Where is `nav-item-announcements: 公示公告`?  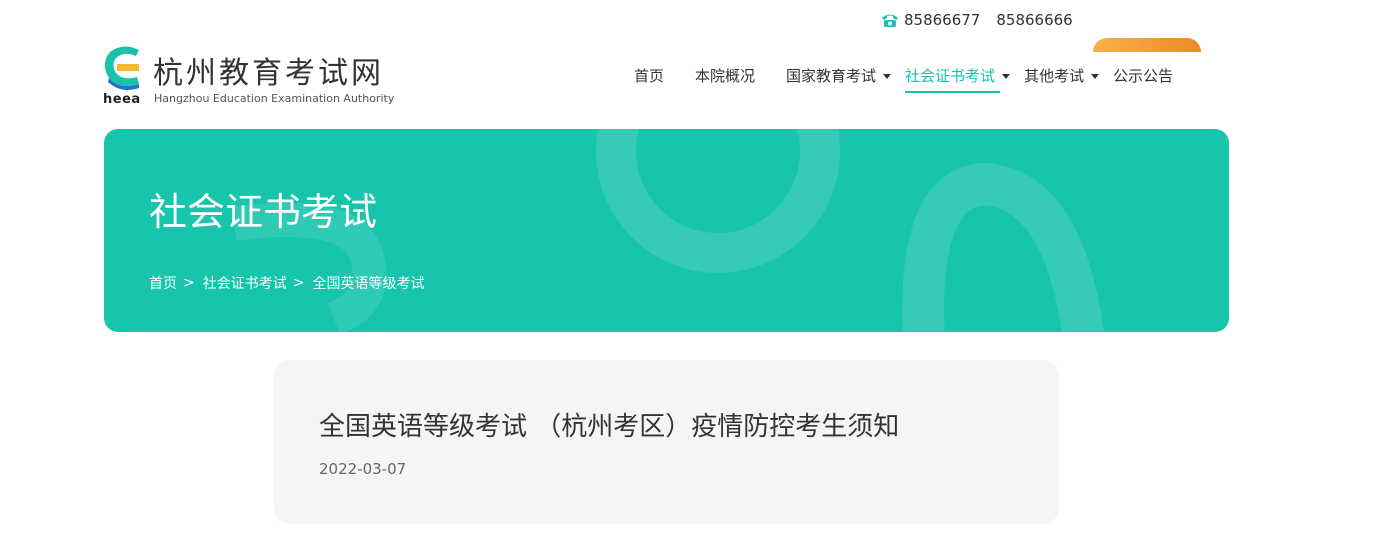
nav-item-announcements: 公示公告 is located at coordinates (1143, 76).